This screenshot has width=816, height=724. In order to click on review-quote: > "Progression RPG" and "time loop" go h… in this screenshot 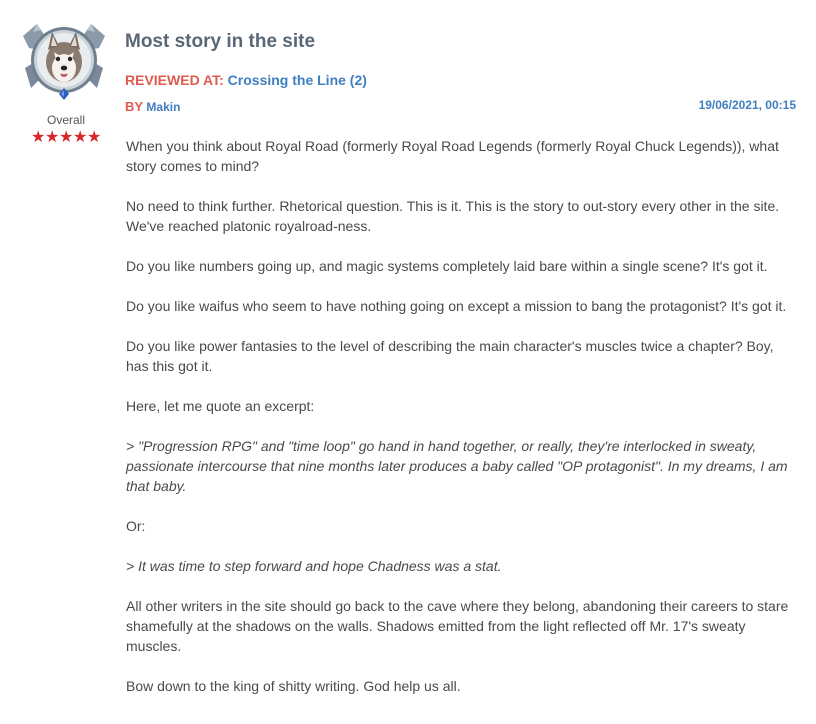, I will do `click(457, 466)`.